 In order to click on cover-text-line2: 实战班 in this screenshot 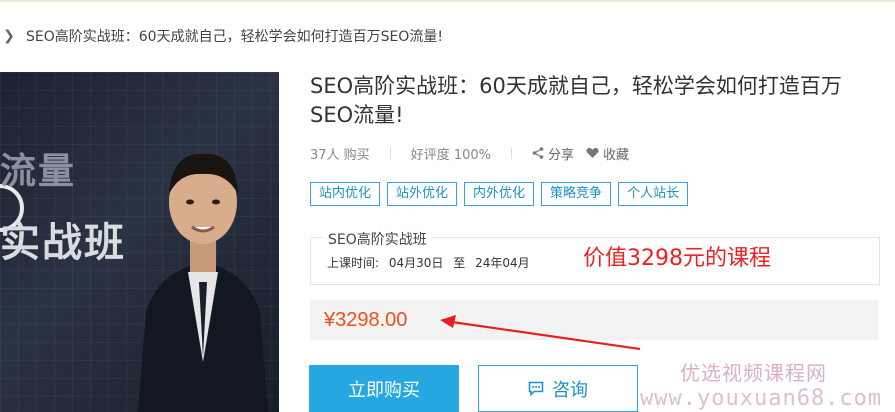, I will do `click(63, 243)`.